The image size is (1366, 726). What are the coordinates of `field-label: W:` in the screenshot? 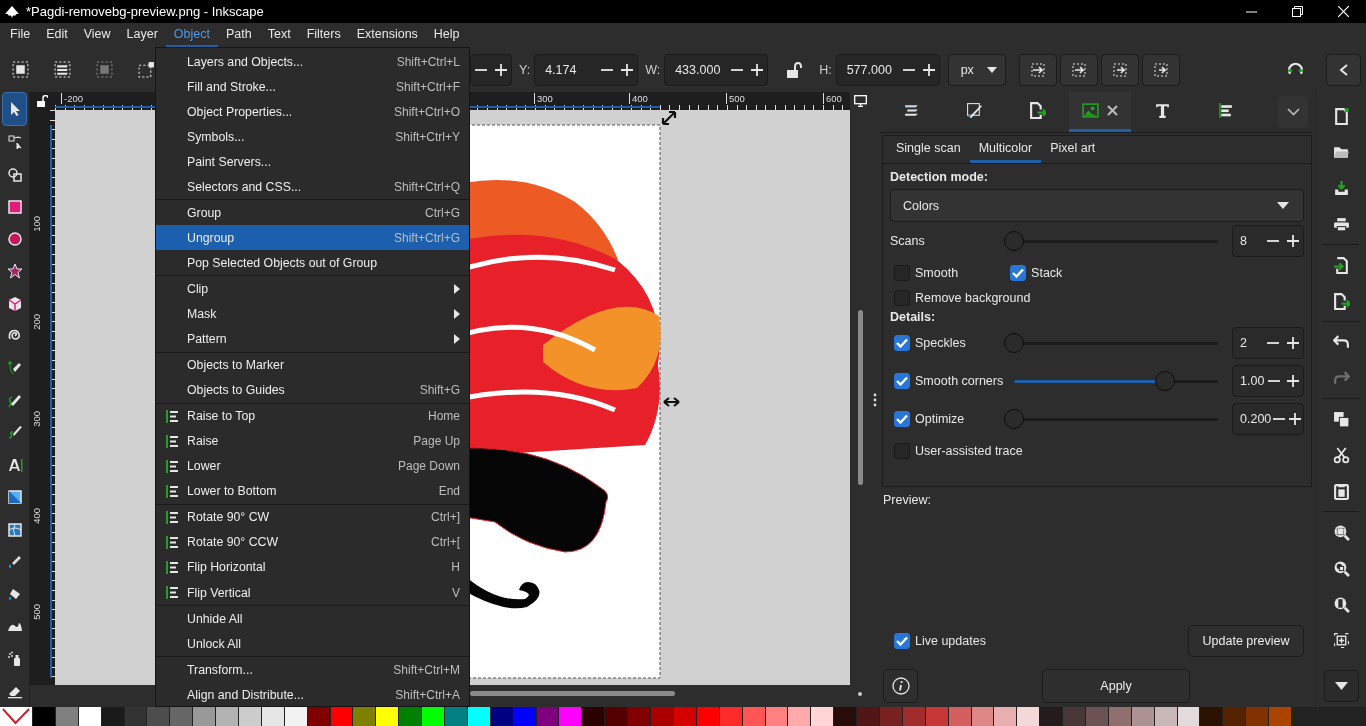 It's located at (653, 69).